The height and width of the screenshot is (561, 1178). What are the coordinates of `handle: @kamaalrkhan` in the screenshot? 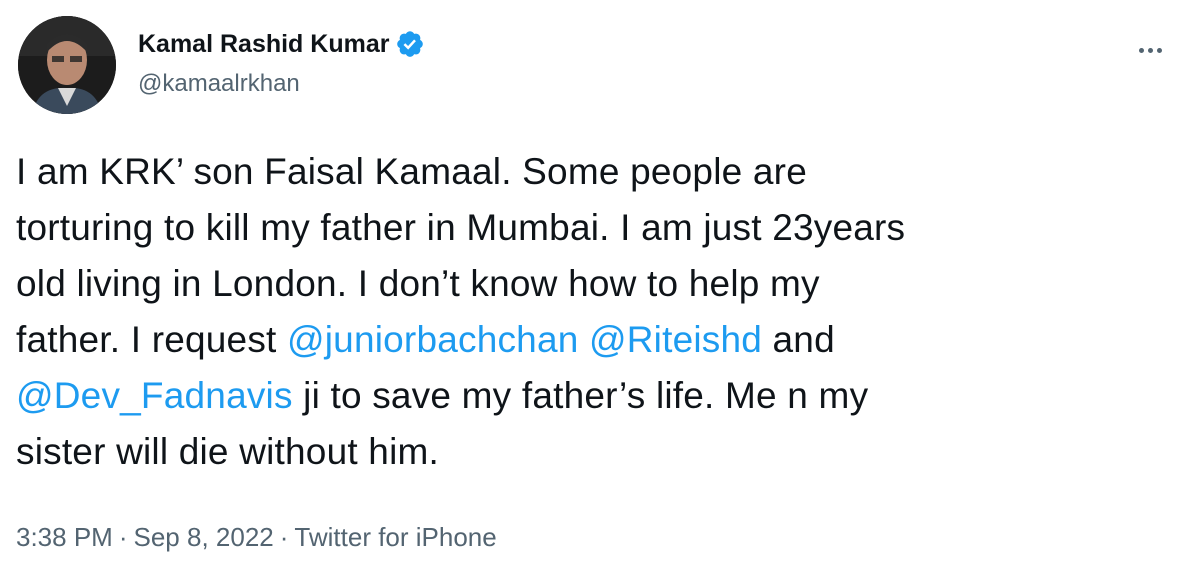 It's located at (281, 84).